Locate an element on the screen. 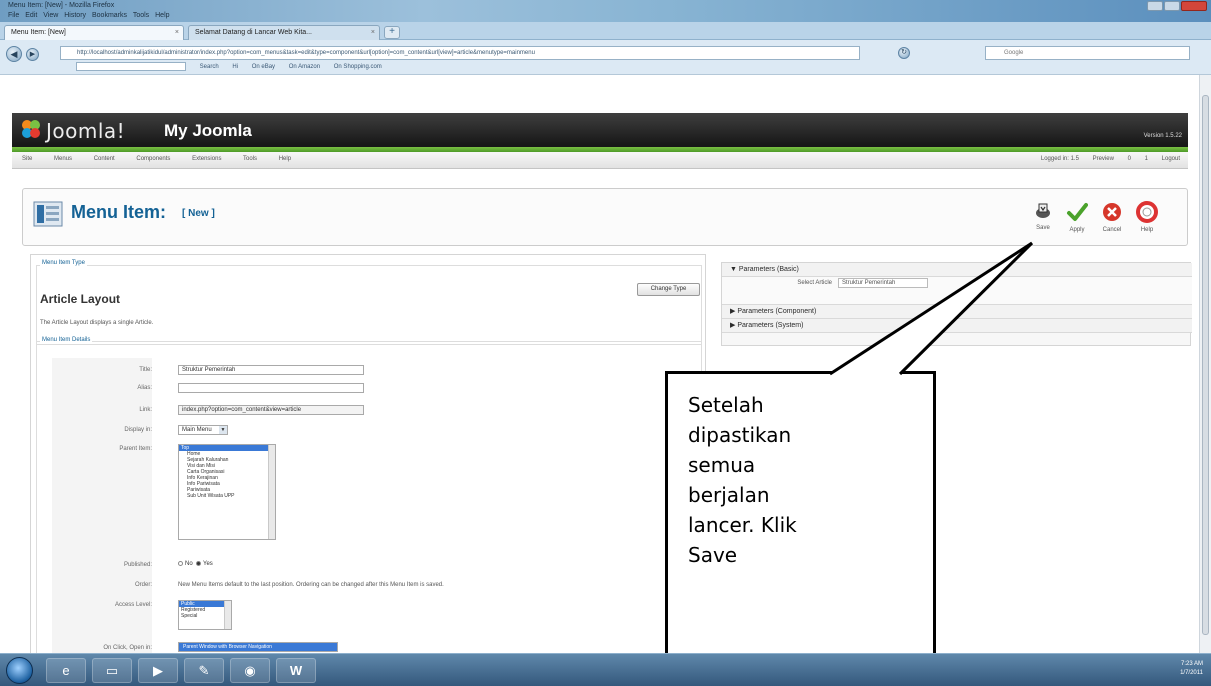 This screenshot has height=686, width=1211. admin-menu-help: Help is located at coordinates (285, 159).